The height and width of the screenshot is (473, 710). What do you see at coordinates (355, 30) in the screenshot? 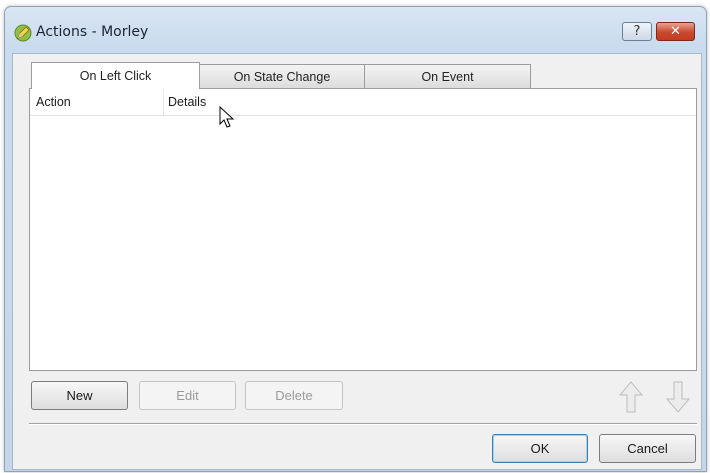
I see `title-bar: Actions - Morley ? ✕` at bounding box center [355, 30].